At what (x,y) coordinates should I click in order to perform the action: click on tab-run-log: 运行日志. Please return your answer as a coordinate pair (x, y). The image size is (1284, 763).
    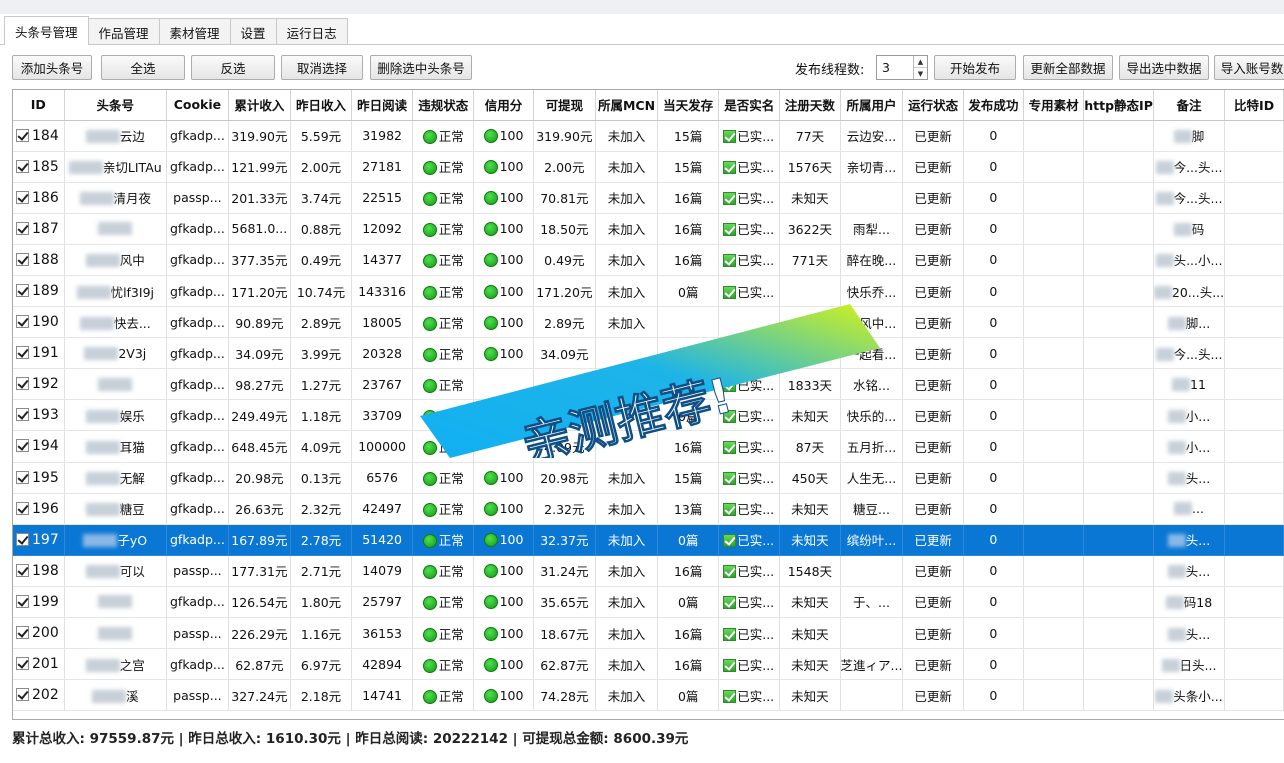
    Looking at the image, I should click on (311, 31).